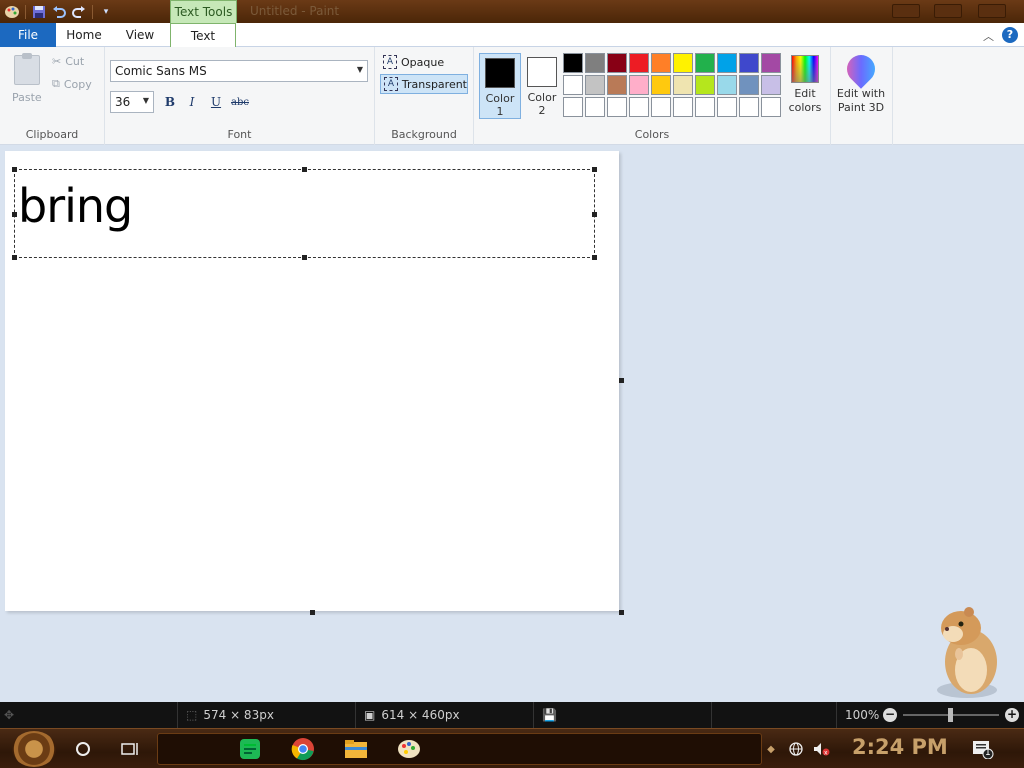  I want to click on undo-icon, so click(59, 12).